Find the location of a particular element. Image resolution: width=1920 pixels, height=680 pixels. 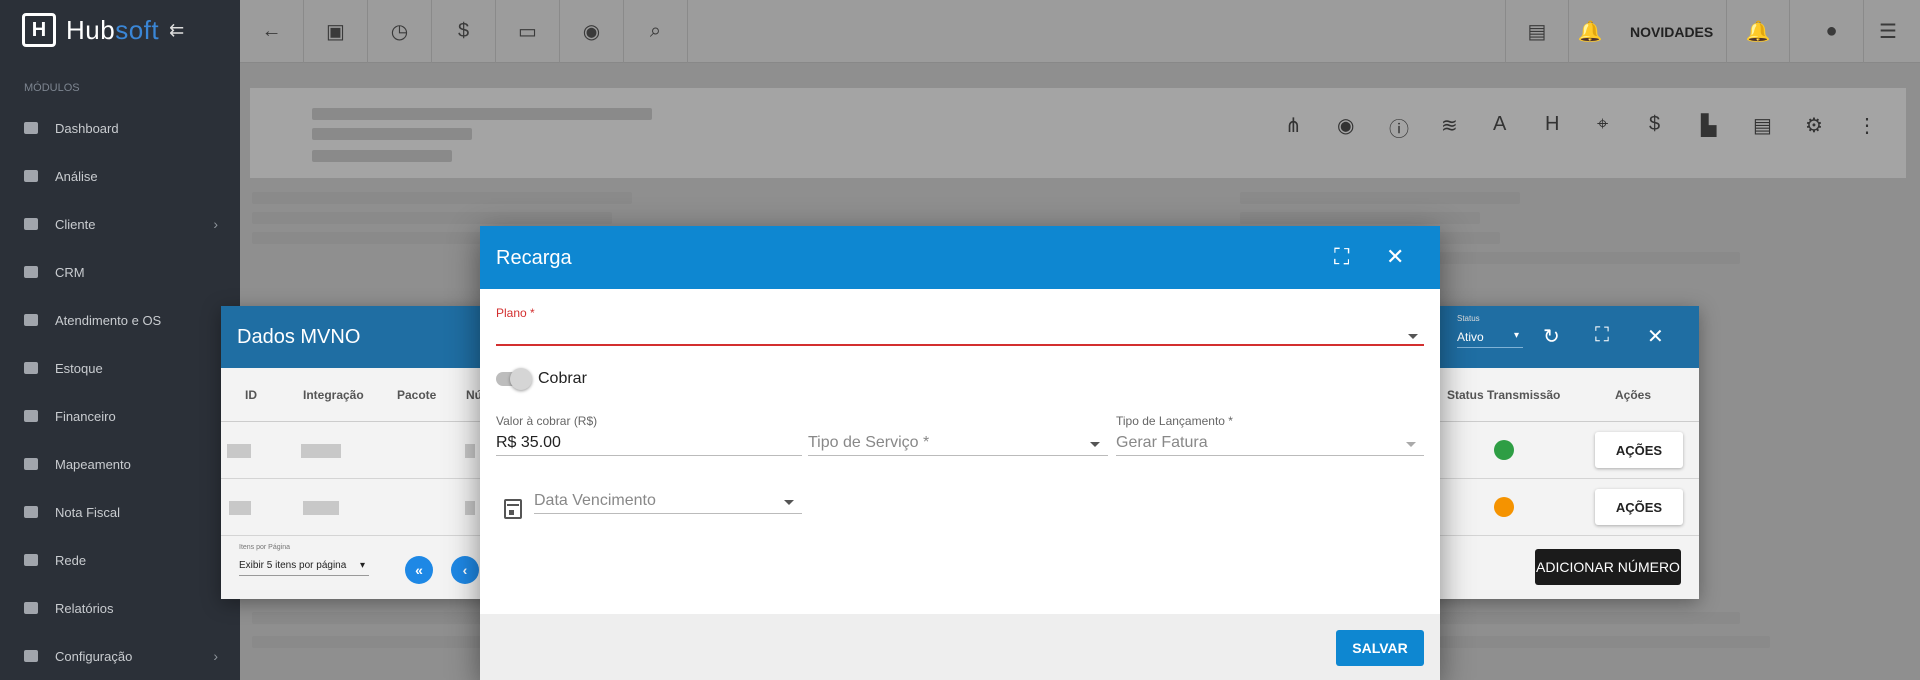

sidebar-item-rede: Rede is located at coordinates (120, 560).